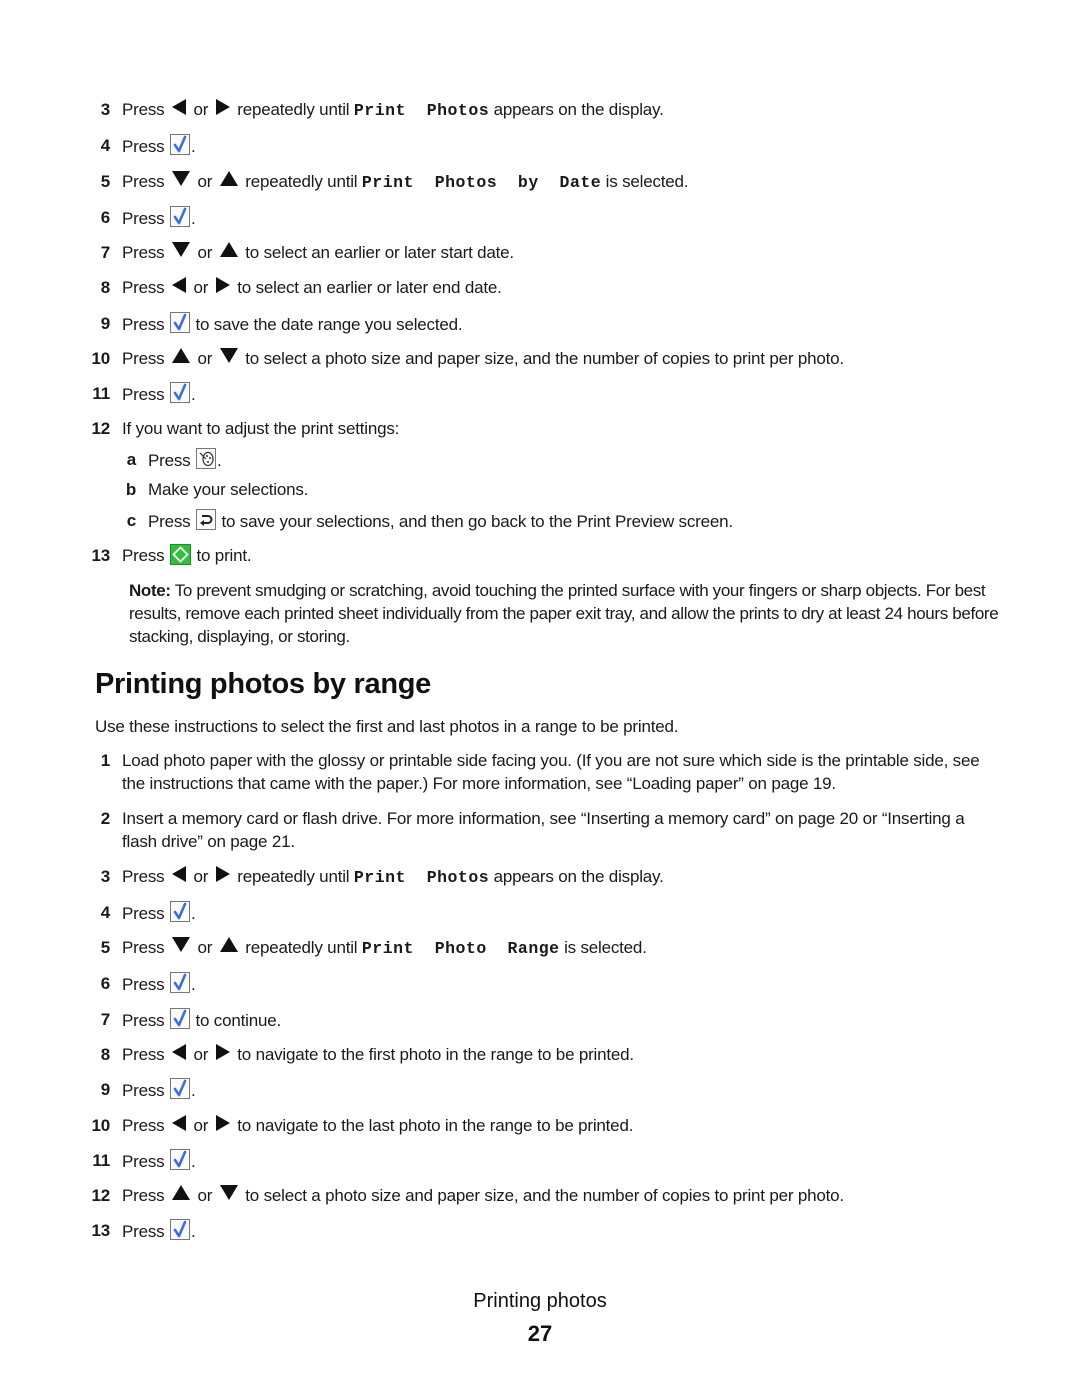  I want to click on step-text-segment: Make your selections., so click(228, 489).